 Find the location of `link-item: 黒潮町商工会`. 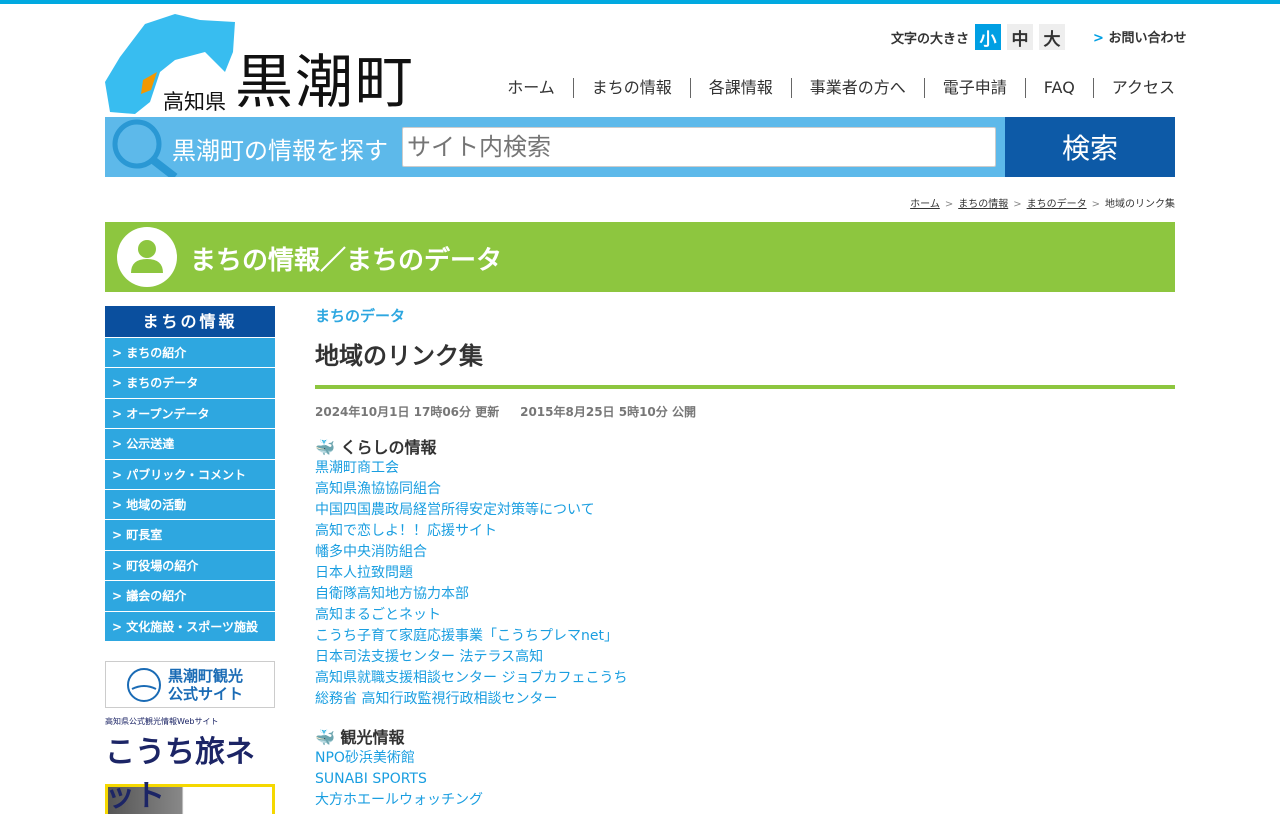

link-item: 黒潮町商工会 is located at coordinates (745, 468).